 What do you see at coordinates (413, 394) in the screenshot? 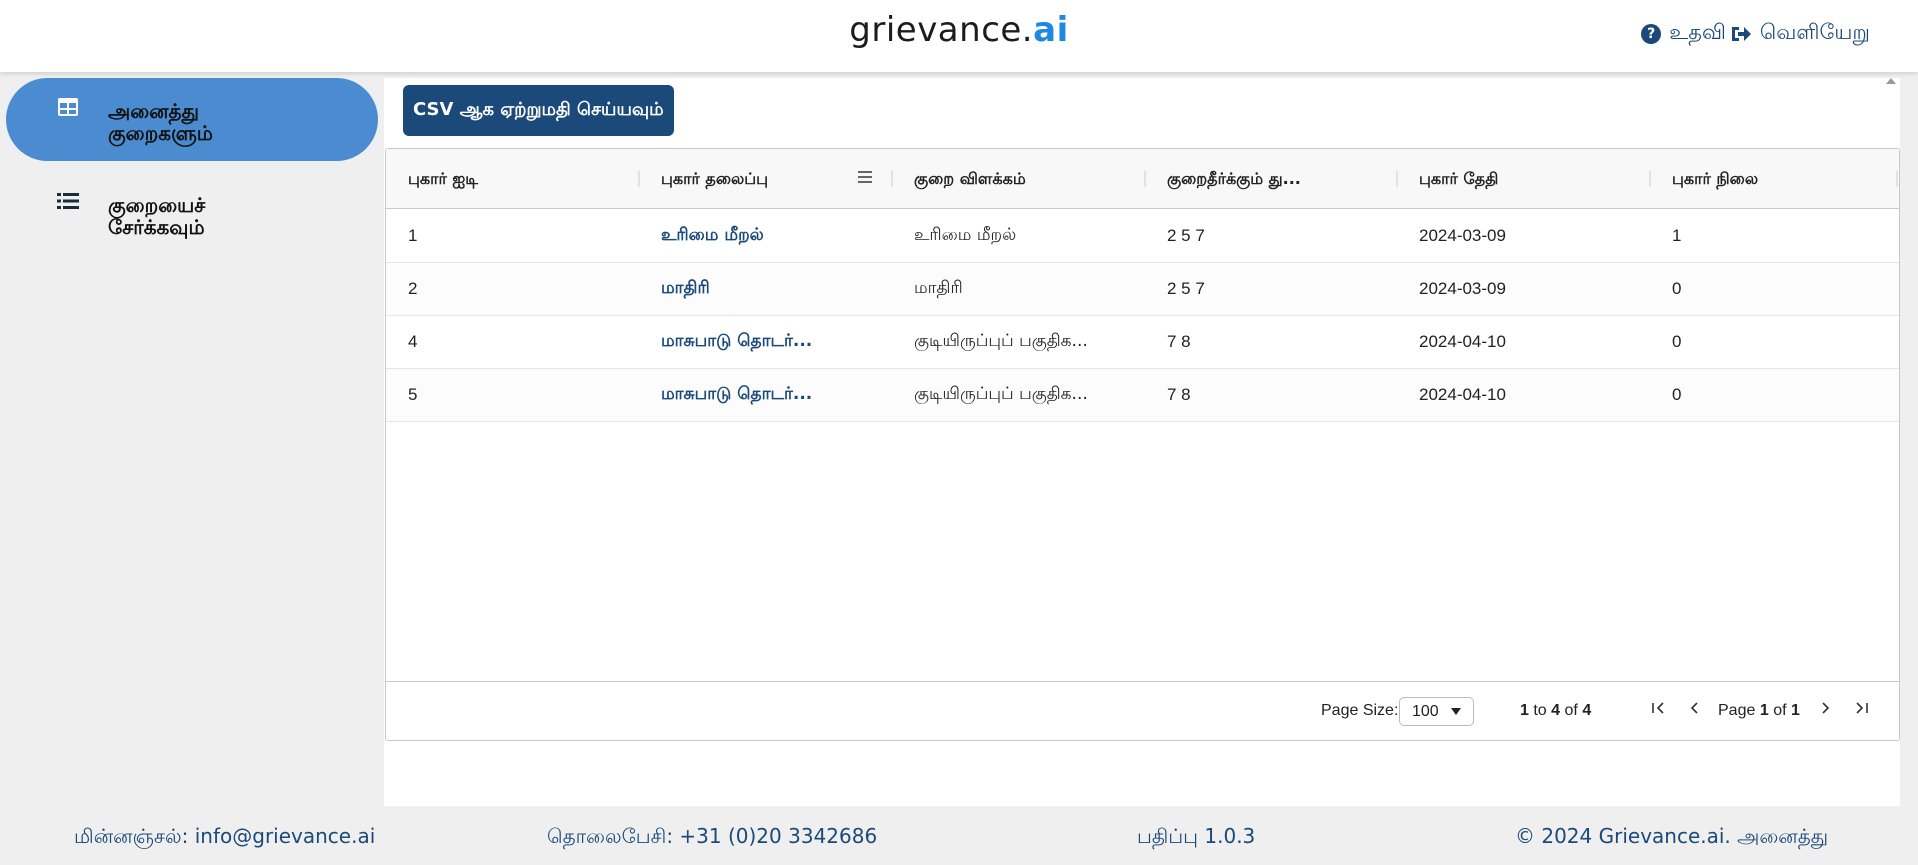
I see `cell-id: 5` at bounding box center [413, 394].